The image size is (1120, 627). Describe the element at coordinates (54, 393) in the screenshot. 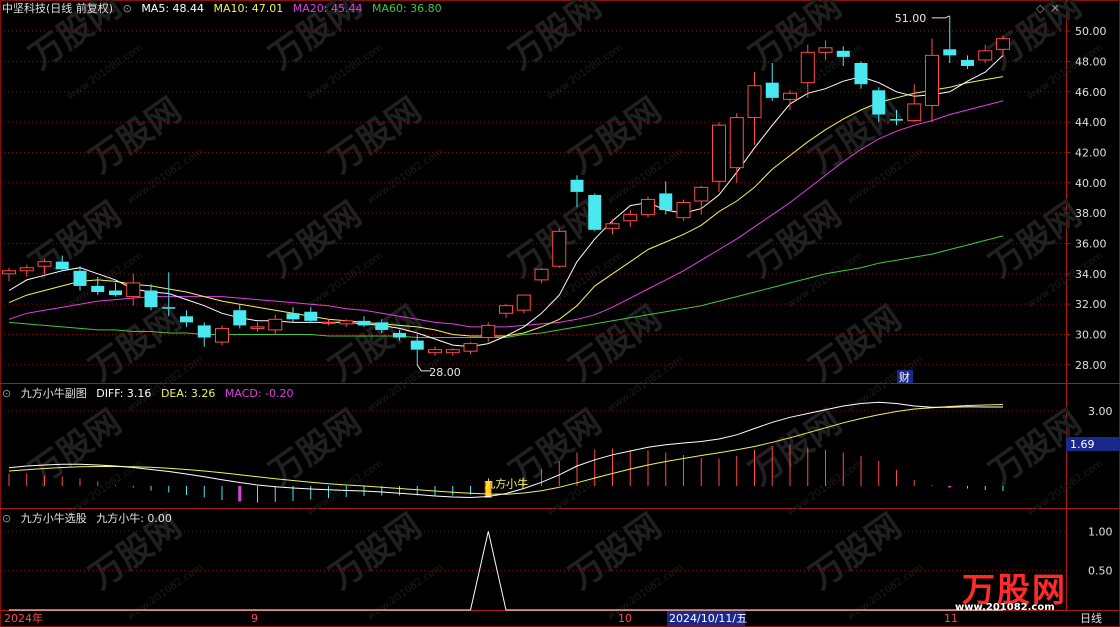

I see `sub1-title: 九方小牛副图` at that location.